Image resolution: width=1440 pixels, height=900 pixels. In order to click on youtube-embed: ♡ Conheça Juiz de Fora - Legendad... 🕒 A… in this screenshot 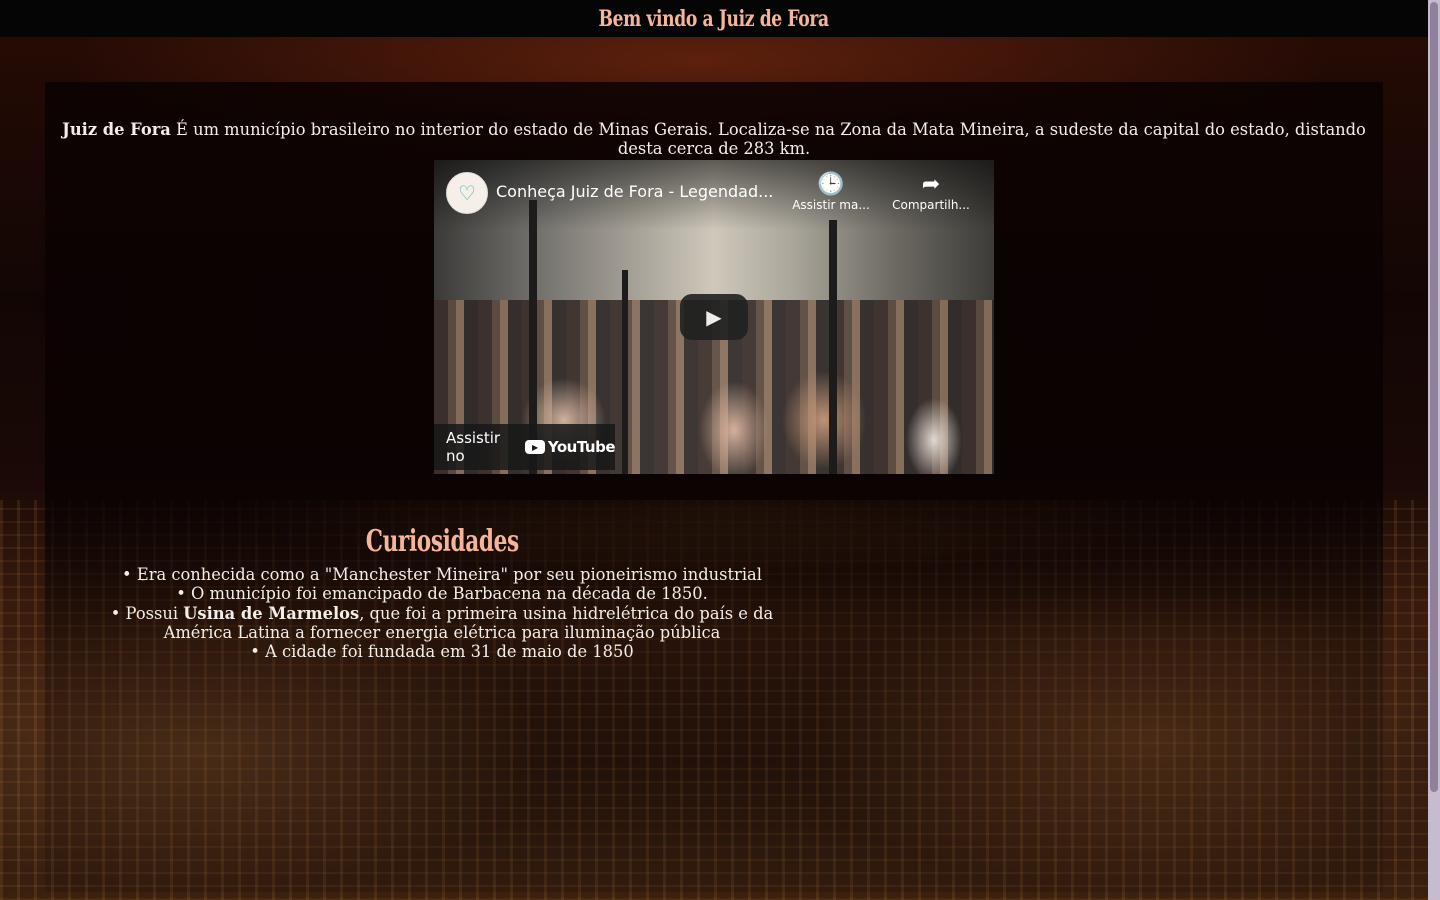, I will do `click(714, 317)`.